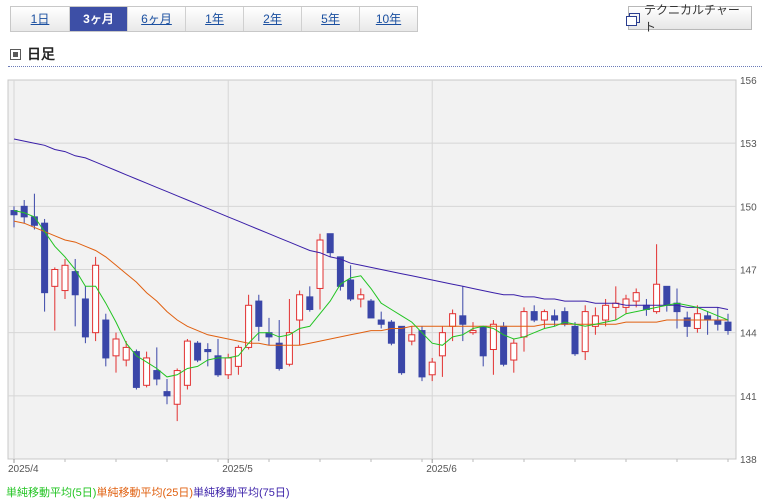 This screenshot has width=768, height=502. I want to click on tab-10-years: 10年, so click(388, 19).